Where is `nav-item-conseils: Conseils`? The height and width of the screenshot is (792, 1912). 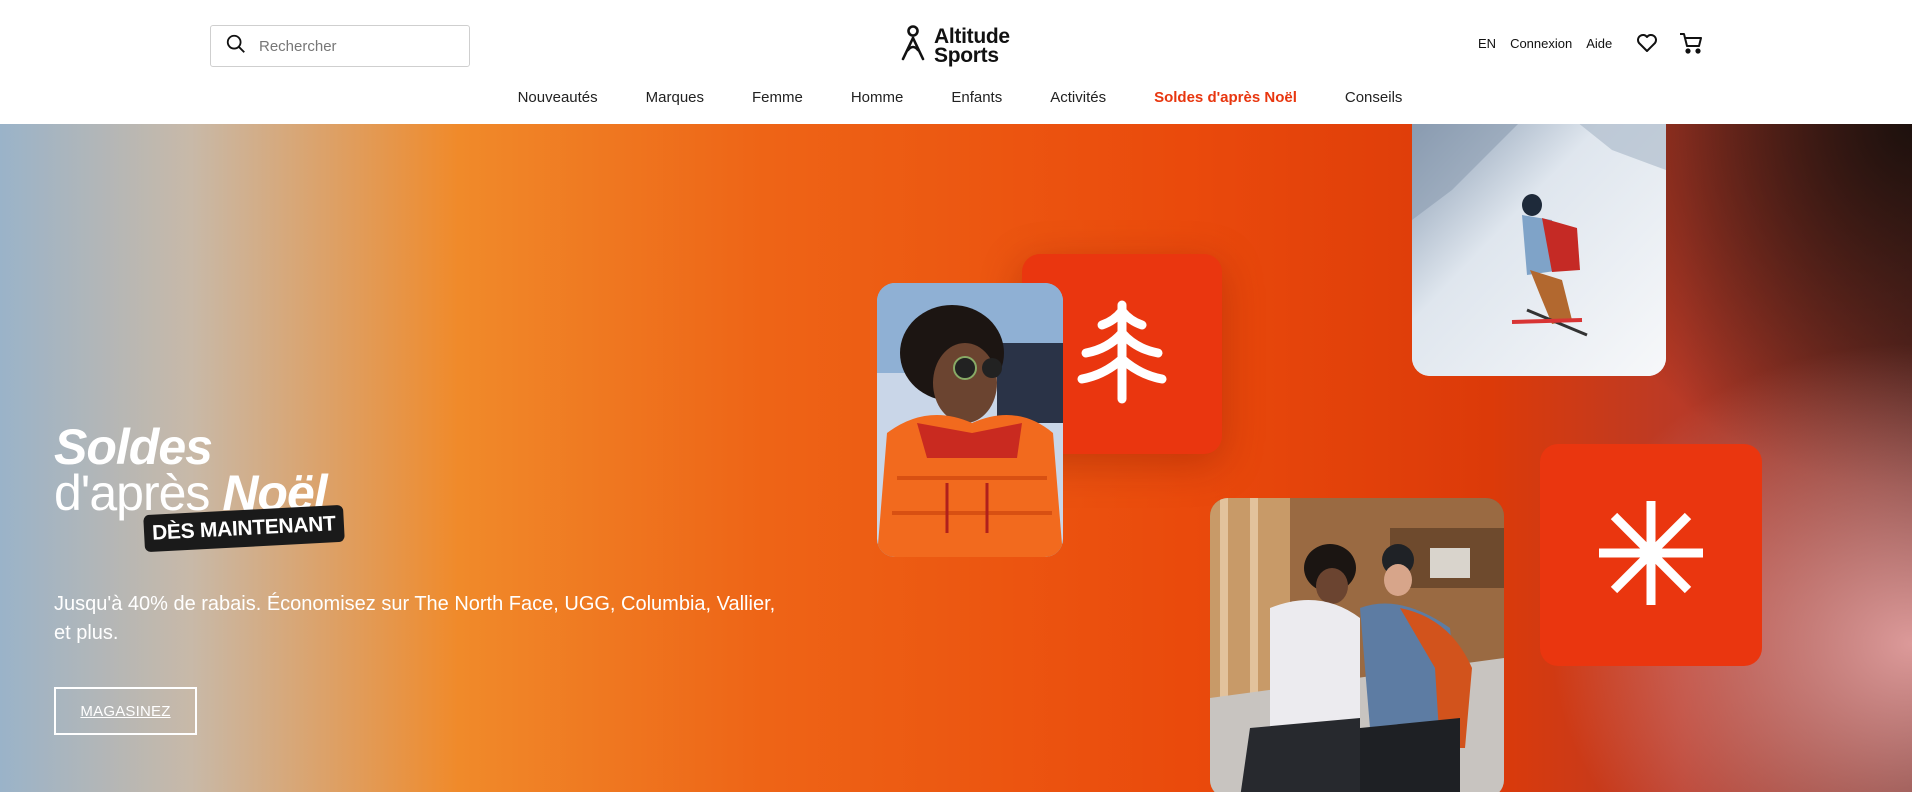
nav-item-conseils: Conseils is located at coordinates (1374, 98).